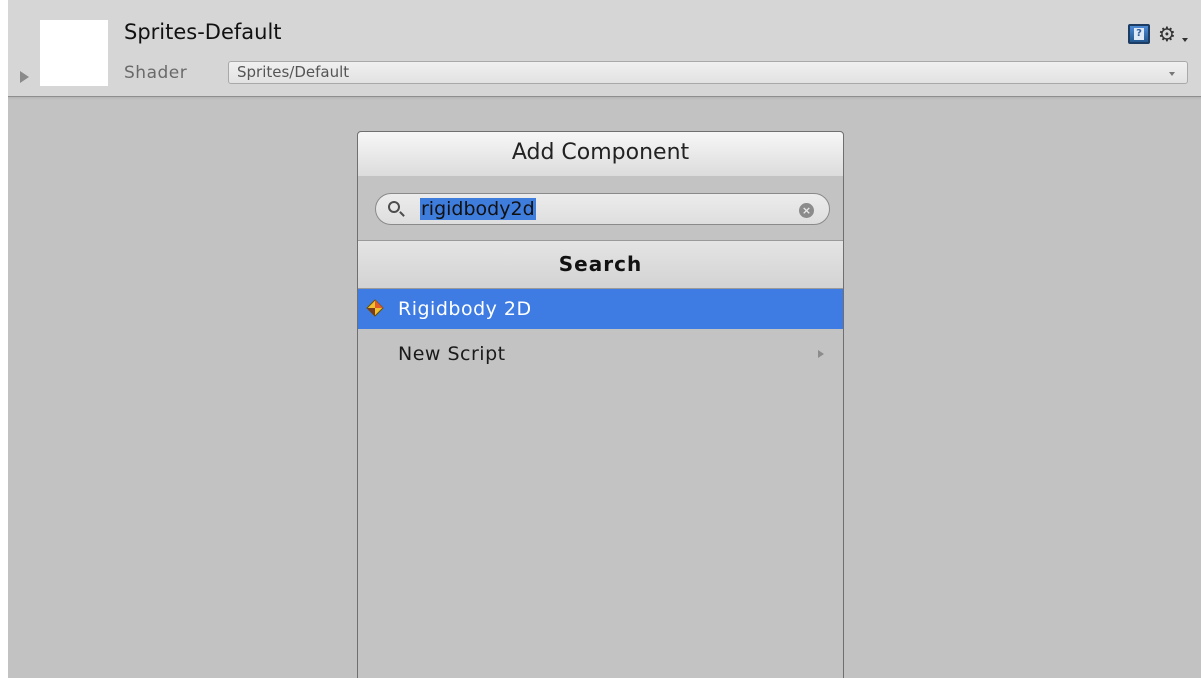 The height and width of the screenshot is (678, 1201). Describe the element at coordinates (1178, 34) in the screenshot. I see `gear-icon: ⚙` at that location.